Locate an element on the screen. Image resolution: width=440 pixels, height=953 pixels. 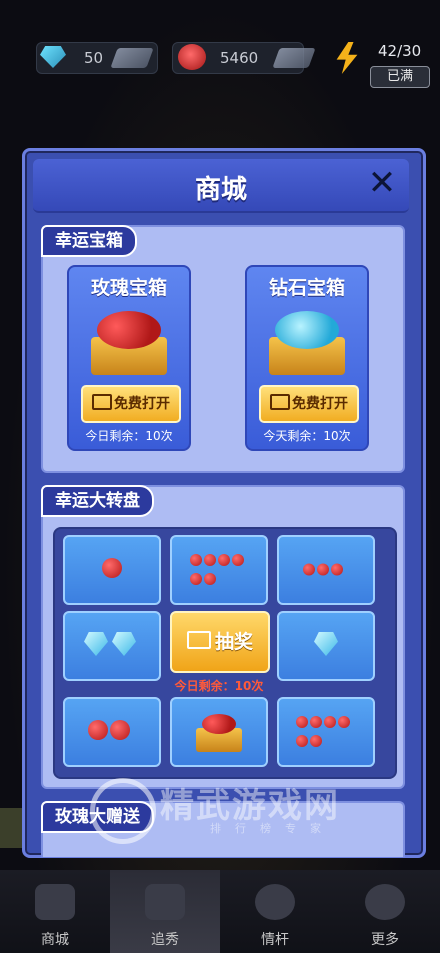
stamina-status-badge: 已满 is located at coordinates (400, 77).